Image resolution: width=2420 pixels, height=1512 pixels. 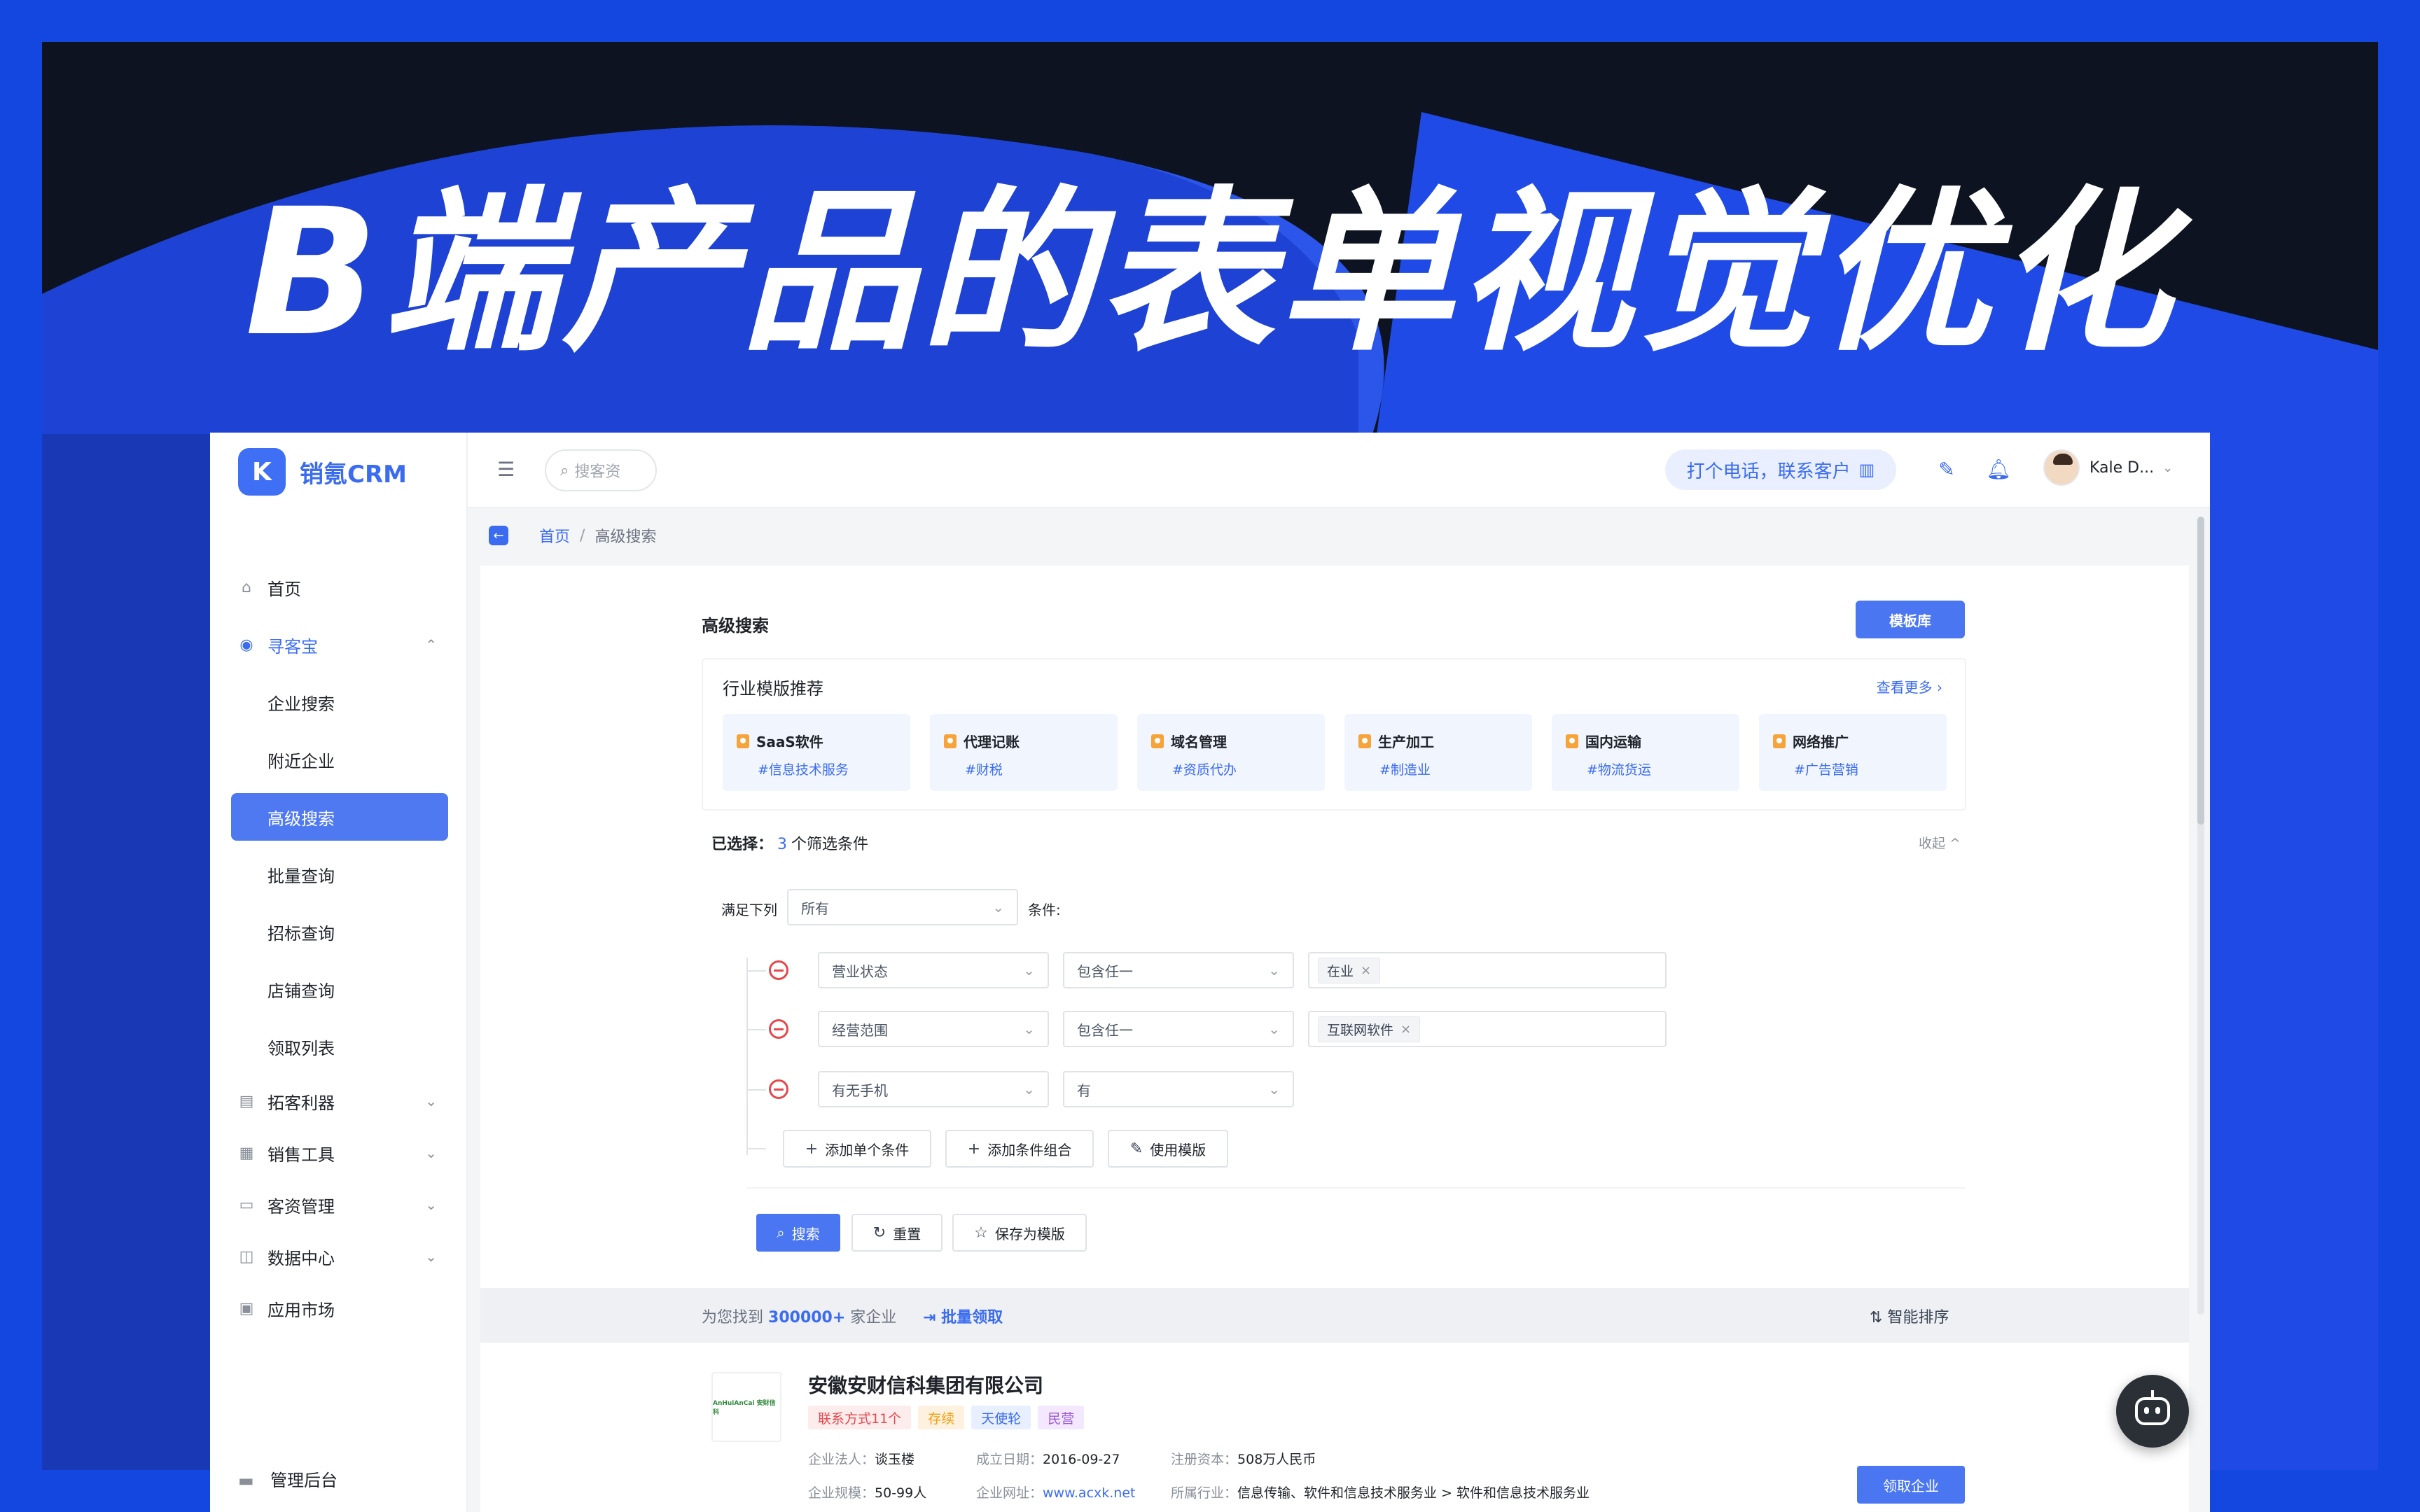 What do you see at coordinates (339, 1205) in the screenshot?
I see `sidebar-item-customer-mgmt: ▭ 客资管理 ⌄` at bounding box center [339, 1205].